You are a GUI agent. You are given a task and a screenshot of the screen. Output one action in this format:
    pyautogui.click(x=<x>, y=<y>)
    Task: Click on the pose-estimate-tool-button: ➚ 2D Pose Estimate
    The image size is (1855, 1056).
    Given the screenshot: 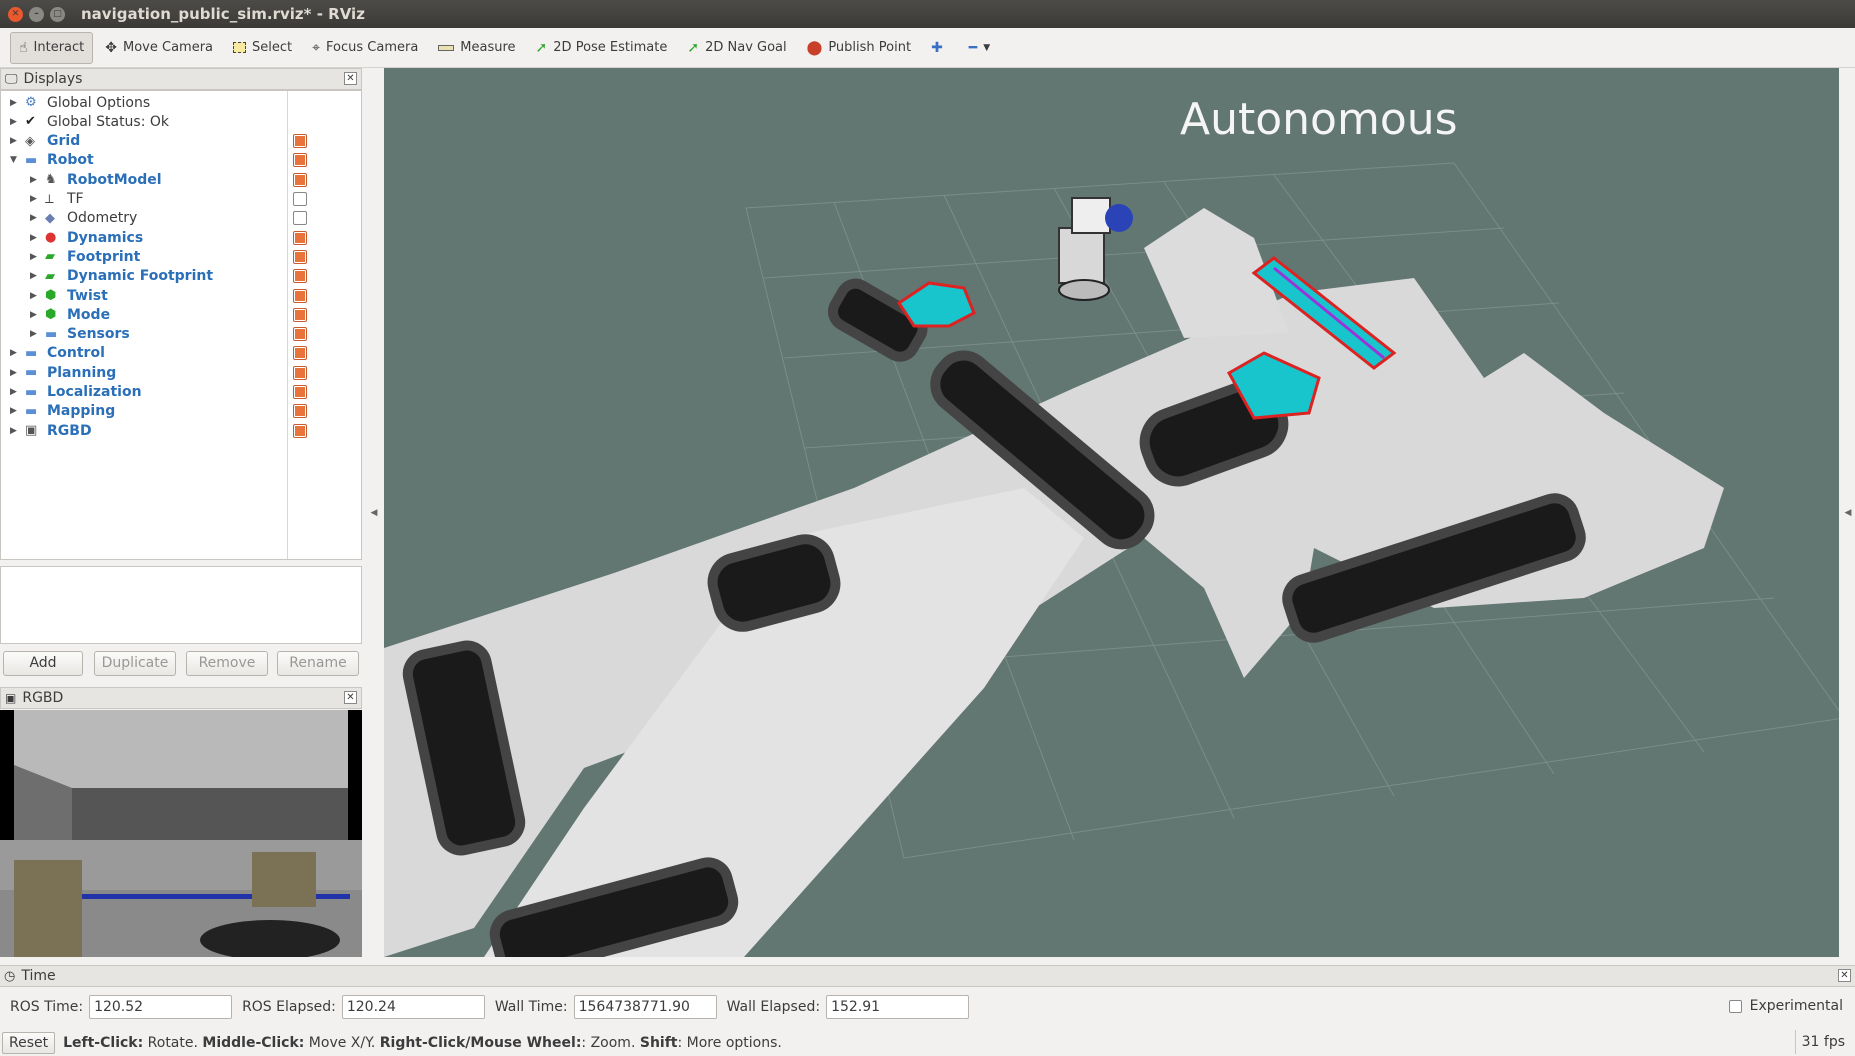 What is the action you would take?
    pyautogui.click(x=602, y=48)
    